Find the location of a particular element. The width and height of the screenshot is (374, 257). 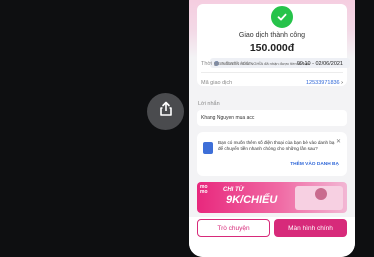

transaction-id-label: Mã giao dịch is located at coordinates (217, 83).